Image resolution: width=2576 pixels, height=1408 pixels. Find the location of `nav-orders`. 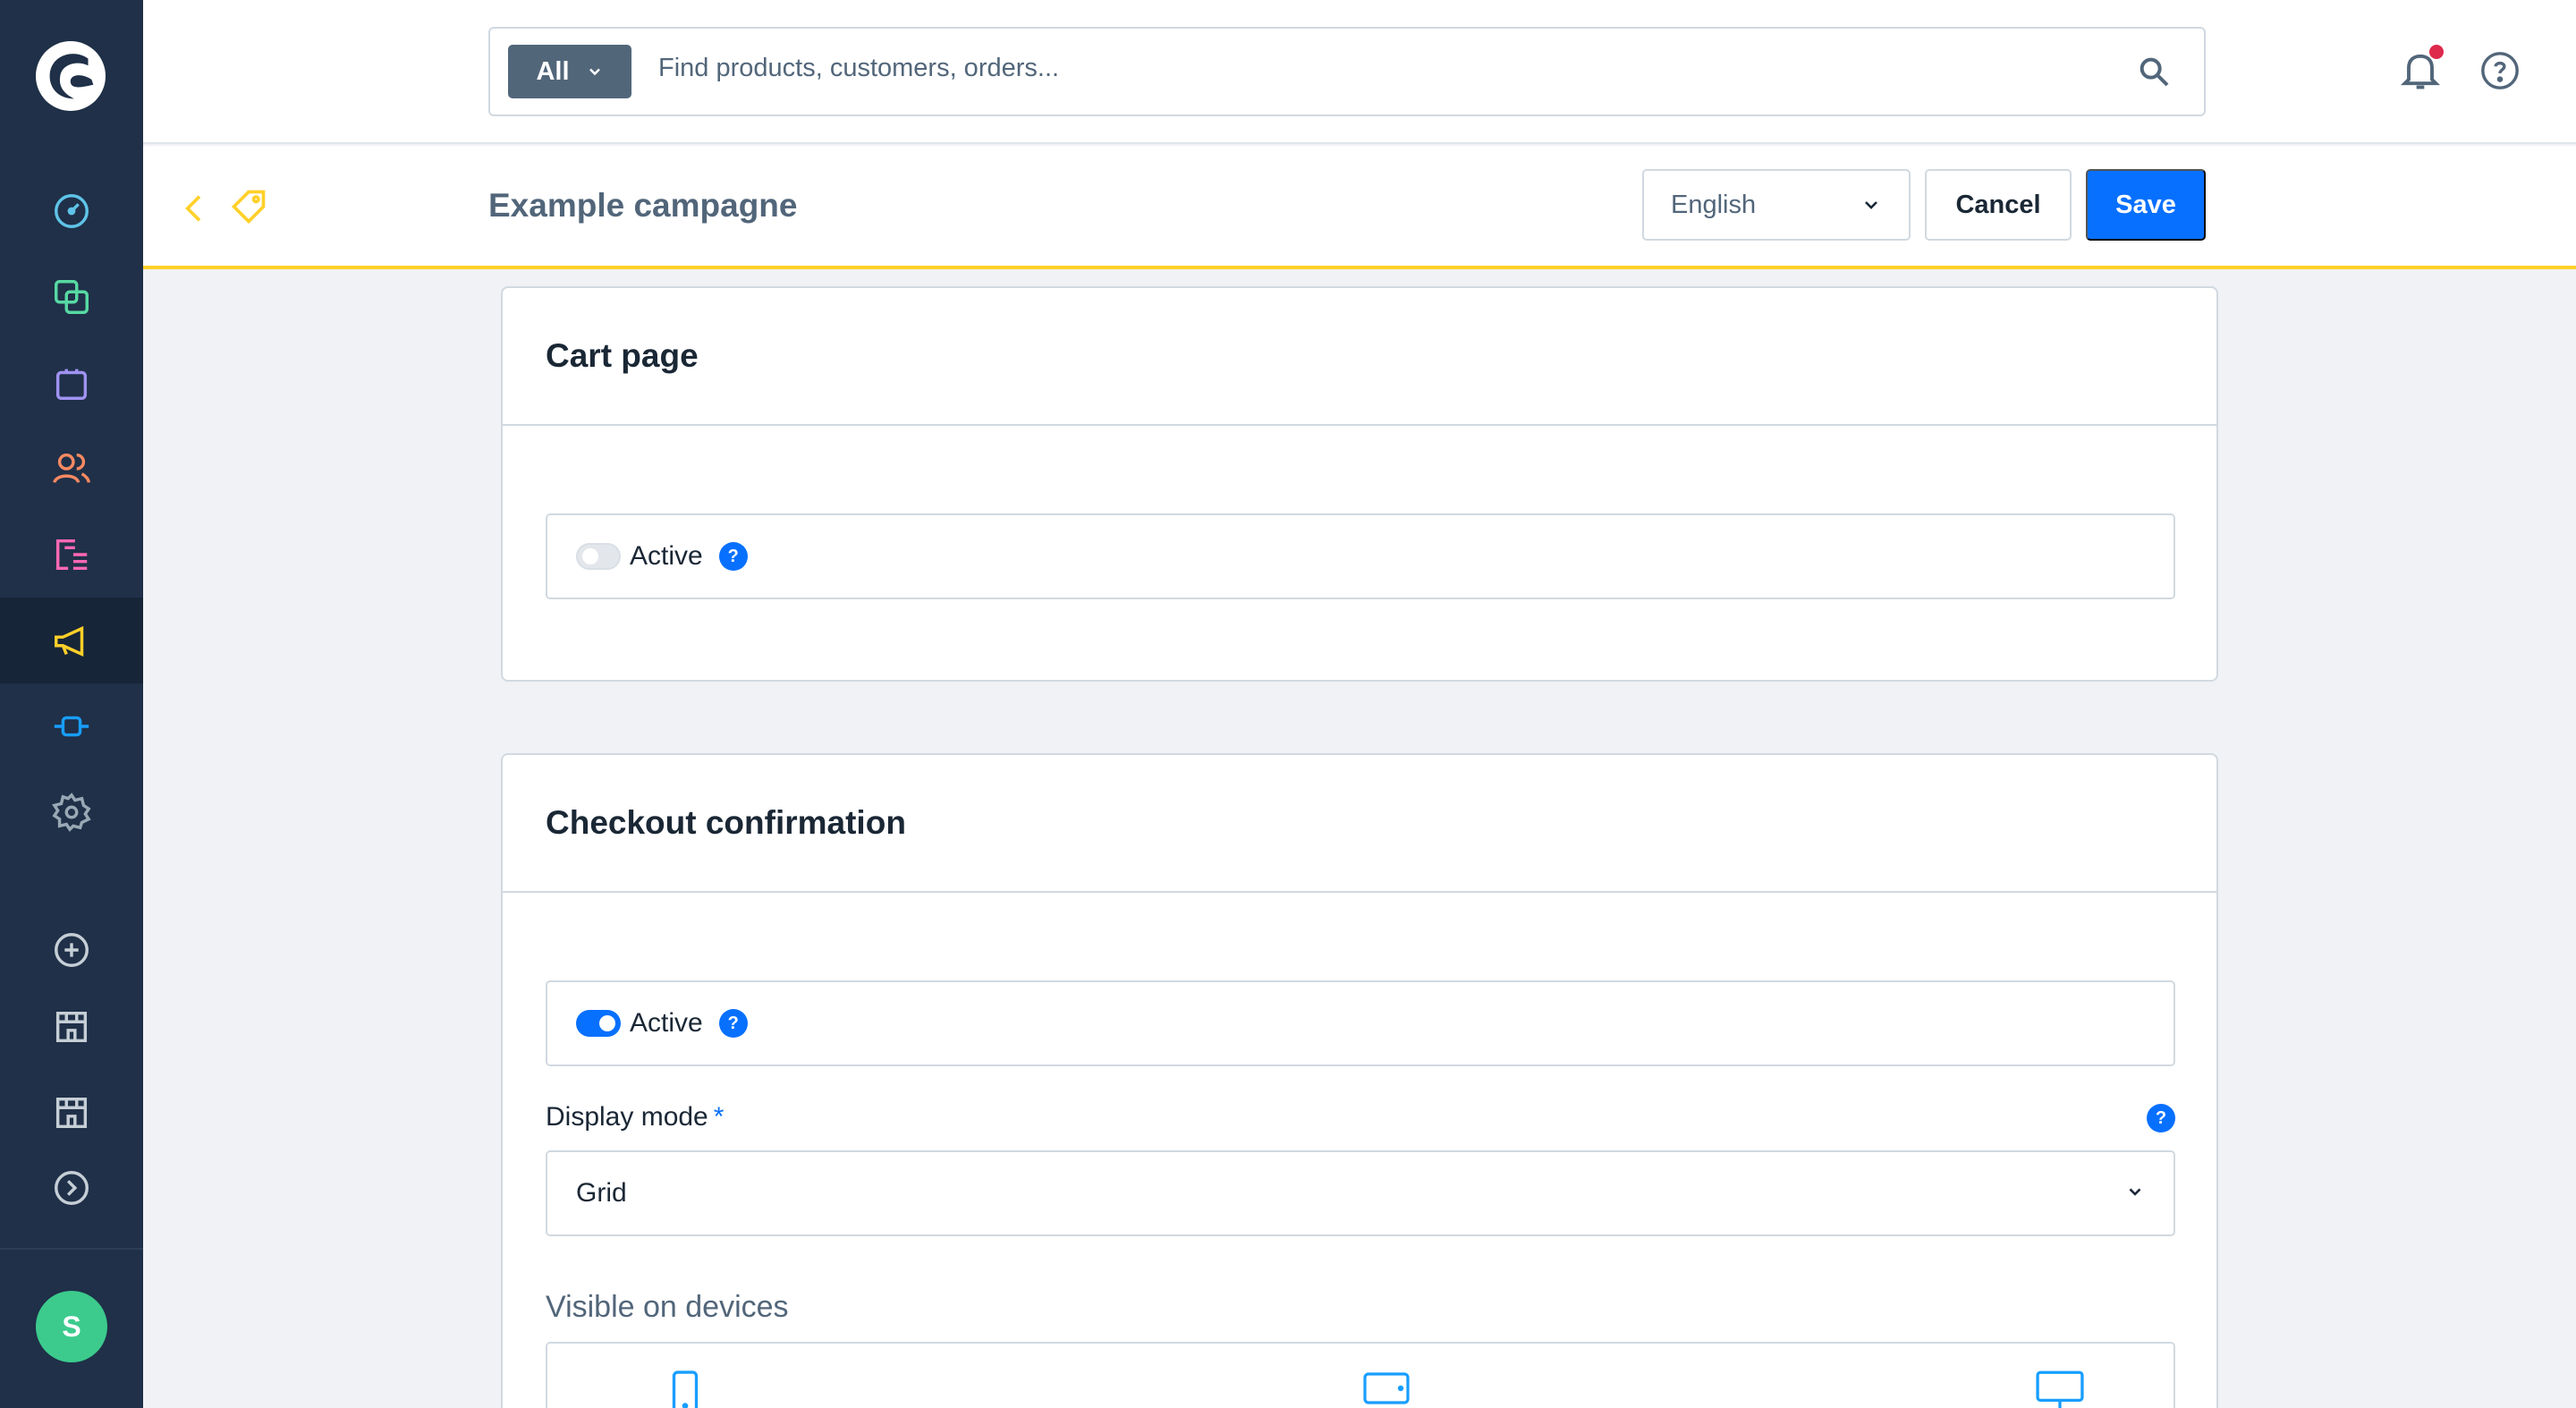

nav-orders is located at coordinates (71, 383).